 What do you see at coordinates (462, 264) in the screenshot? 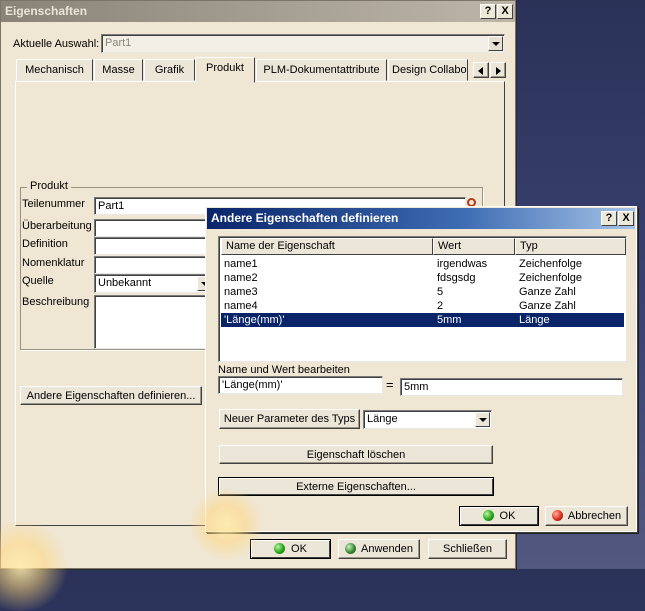
I see `row-value: irgendwas` at bounding box center [462, 264].